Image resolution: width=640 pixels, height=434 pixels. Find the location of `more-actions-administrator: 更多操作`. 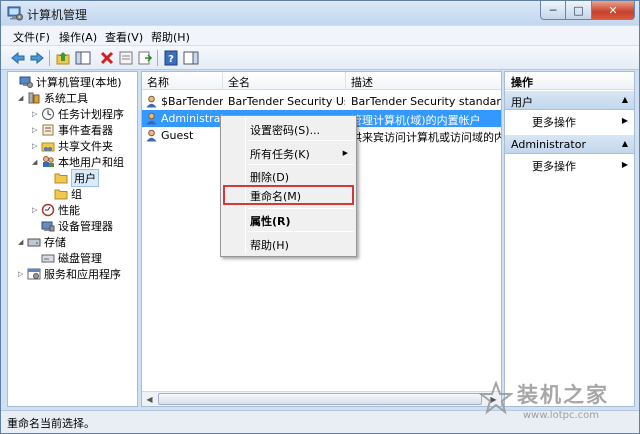

more-actions-administrator: 更多操作 is located at coordinates (554, 166).